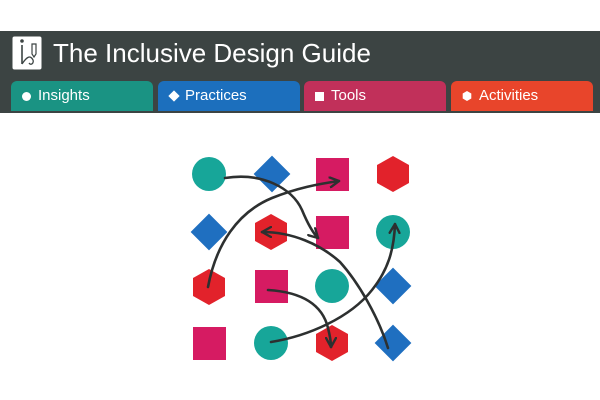 Image resolution: width=600 pixels, height=400 pixels. I want to click on tab-tools-label: Tools, so click(349, 96).